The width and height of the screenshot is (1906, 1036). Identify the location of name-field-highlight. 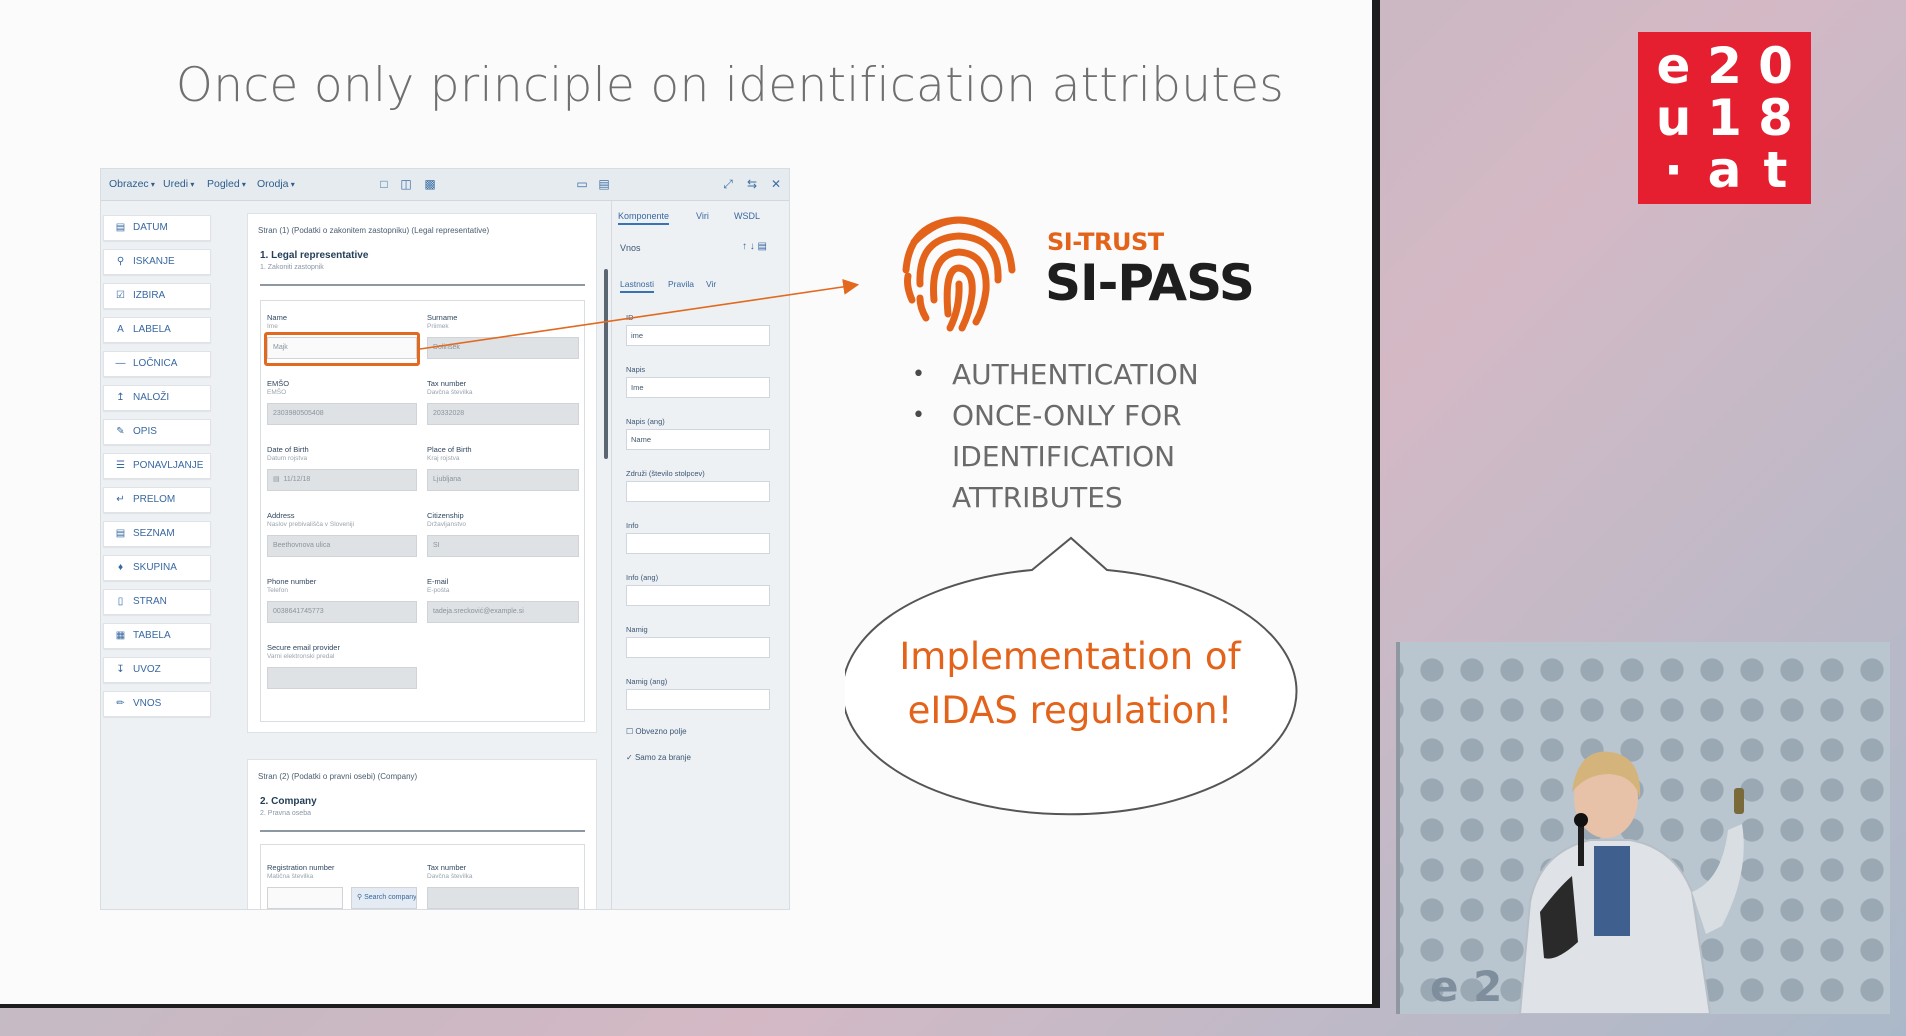
(342, 349).